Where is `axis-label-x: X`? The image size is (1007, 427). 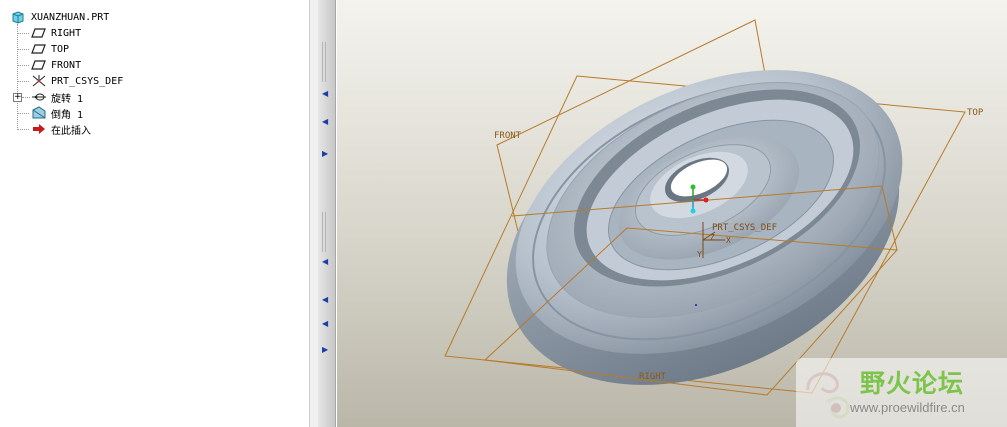
axis-label-x: X is located at coordinates (728, 240).